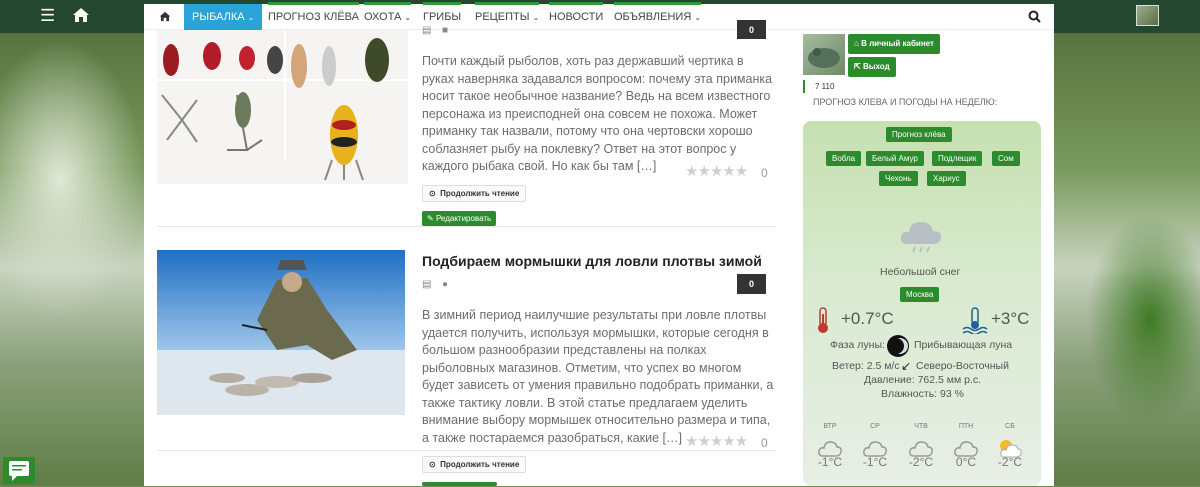 This screenshot has width=1200, height=487. I want to click on nav-item-recipes: Рецепты ⌄, so click(507, 16).